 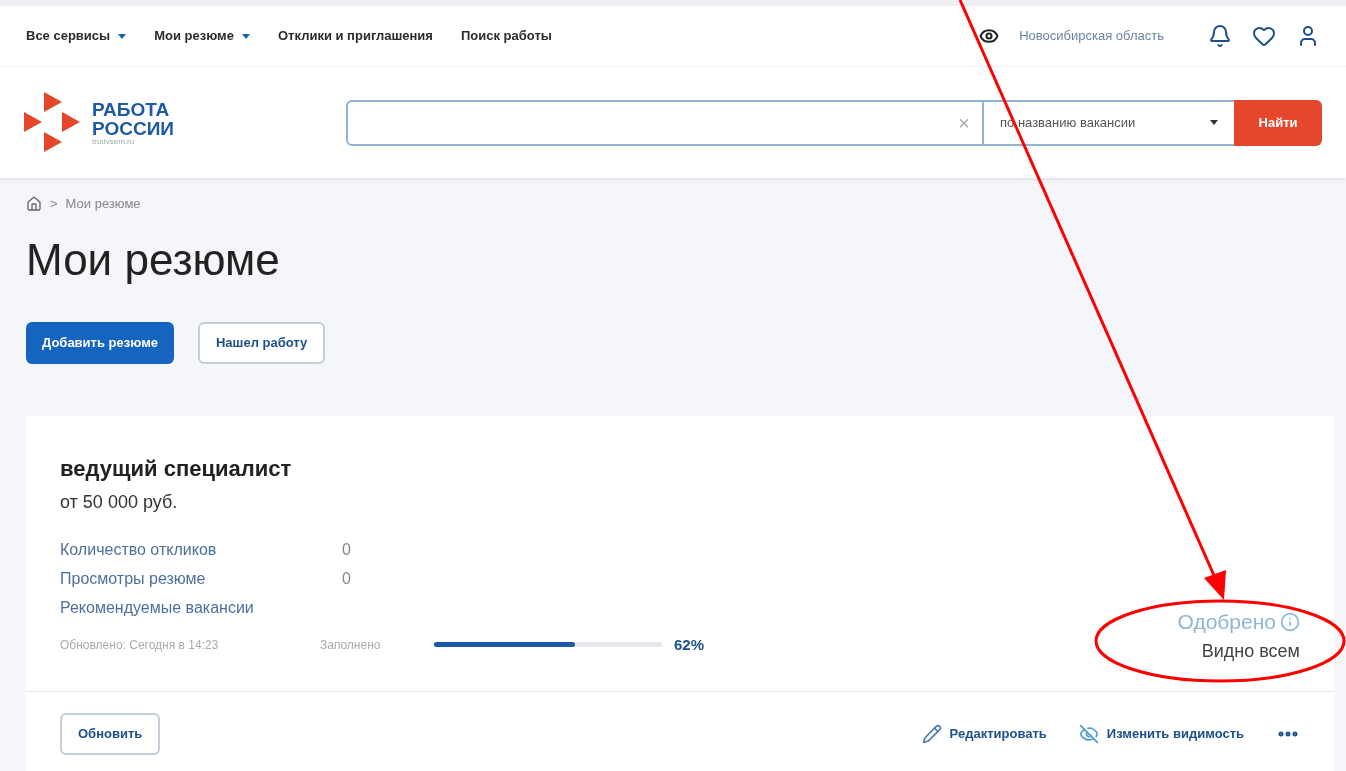 I want to click on refresh-button: Обновить, so click(x=110, y=733).